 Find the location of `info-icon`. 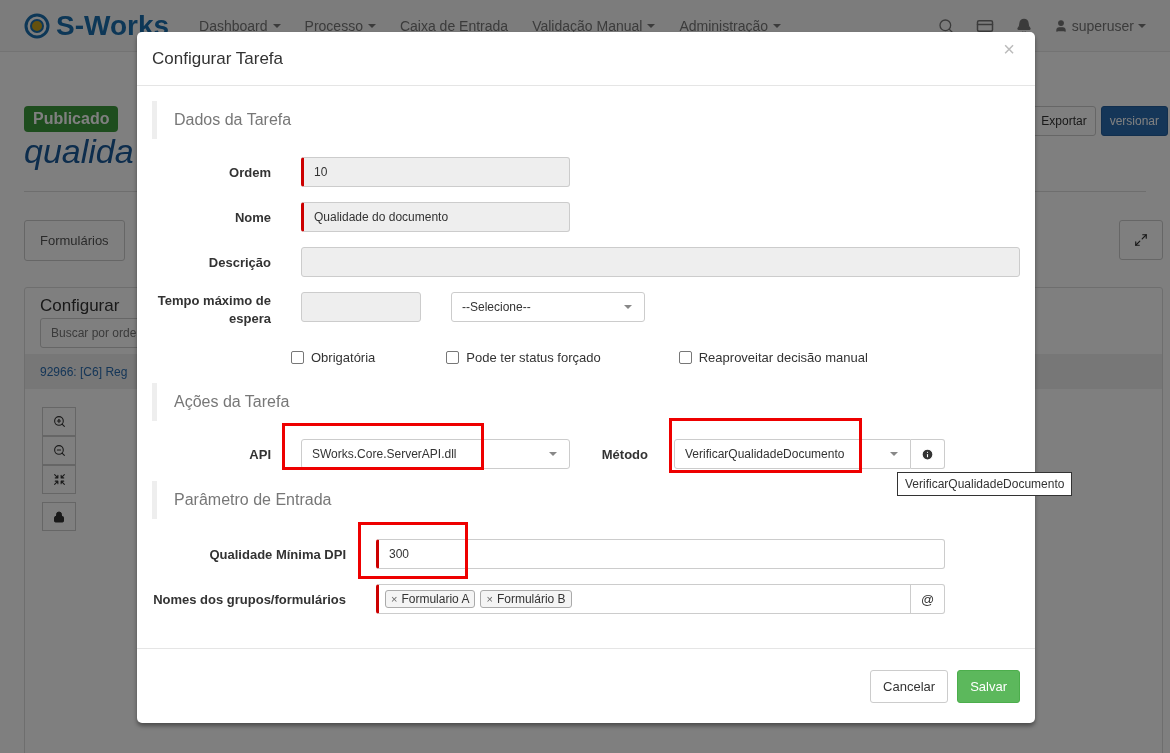

info-icon is located at coordinates (927, 454).